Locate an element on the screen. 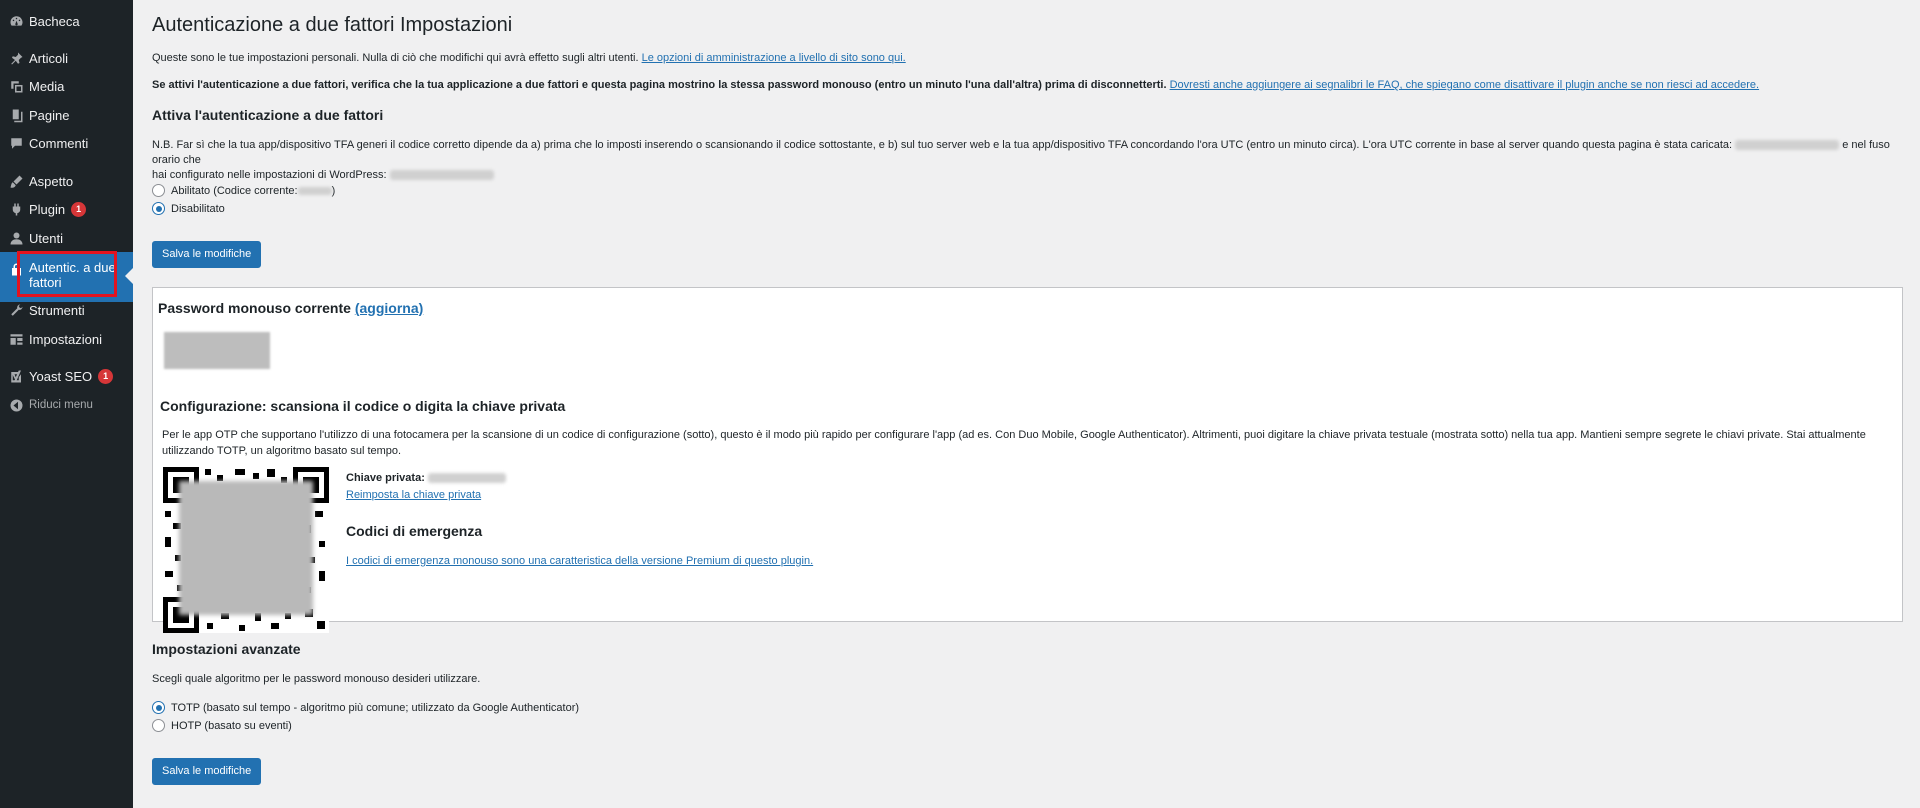 The image size is (1920, 808). media-icon is located at coordinates (16, 86).